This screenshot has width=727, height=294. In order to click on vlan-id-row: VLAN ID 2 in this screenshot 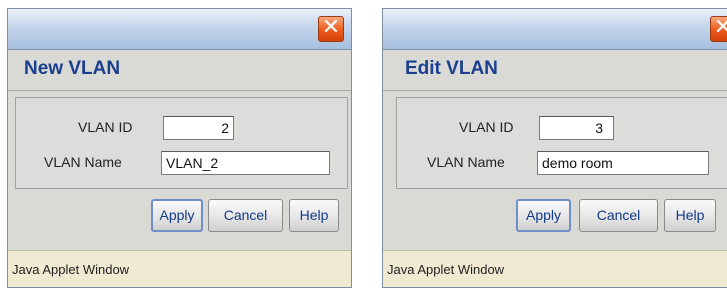, I will do `click(181, 128)`.